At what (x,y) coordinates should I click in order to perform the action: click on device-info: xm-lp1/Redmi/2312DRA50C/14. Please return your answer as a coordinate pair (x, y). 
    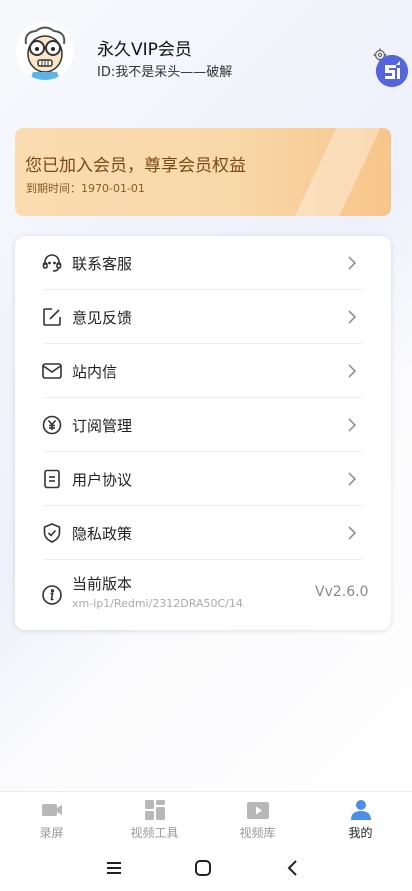
    Looking at the image, I should click on (157, 603).